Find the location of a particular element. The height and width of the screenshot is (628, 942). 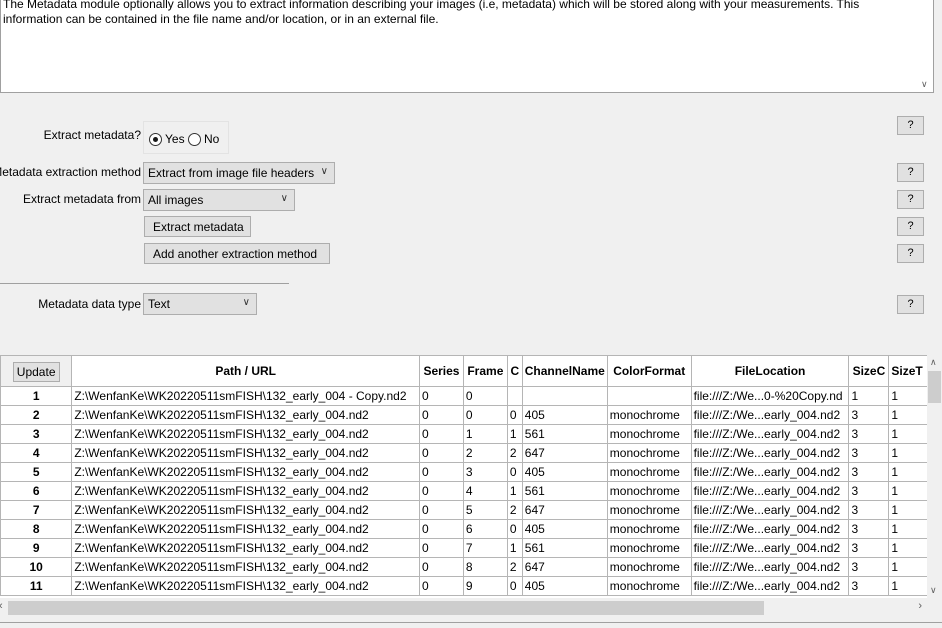

help-button-method: ? is located at coordinates (910, 172).